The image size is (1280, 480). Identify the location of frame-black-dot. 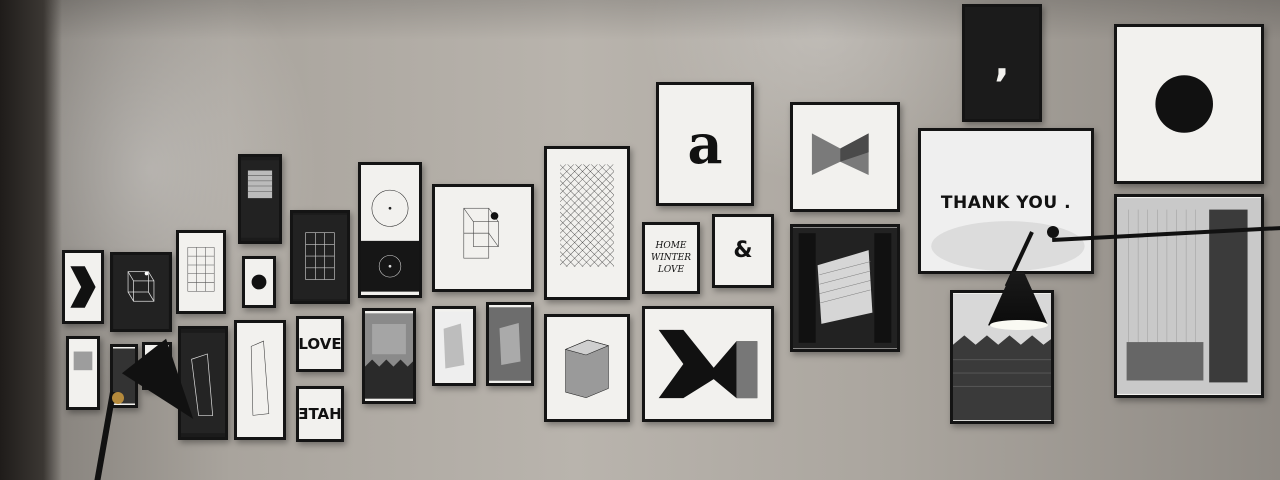
(259, 282).